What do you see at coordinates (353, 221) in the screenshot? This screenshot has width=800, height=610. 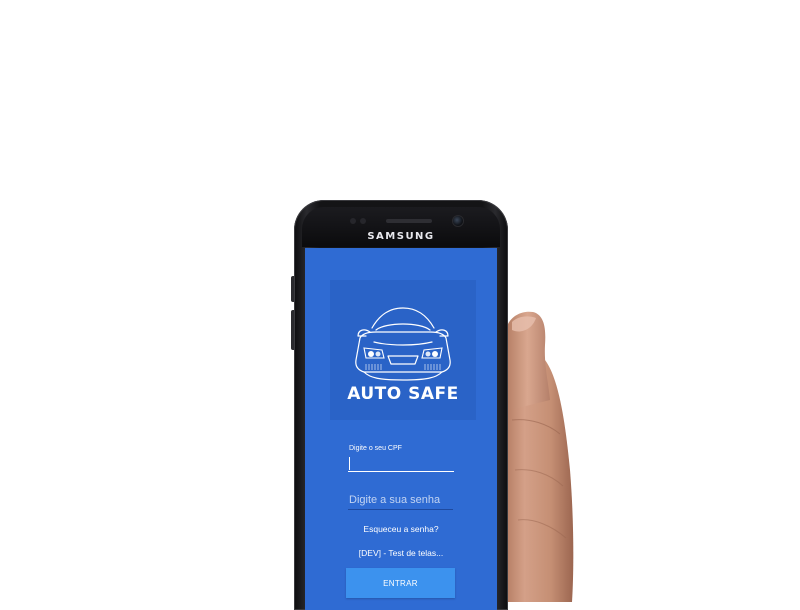 I see `proximity-sensor-icon` at bounding box center [353, 221].